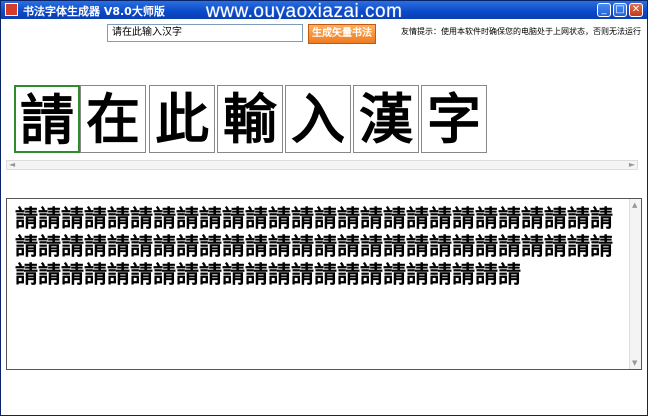  Describe the element at coordinates (634, 205) in the screenshot. I see `scroll-up-icon: ▲` at that location.